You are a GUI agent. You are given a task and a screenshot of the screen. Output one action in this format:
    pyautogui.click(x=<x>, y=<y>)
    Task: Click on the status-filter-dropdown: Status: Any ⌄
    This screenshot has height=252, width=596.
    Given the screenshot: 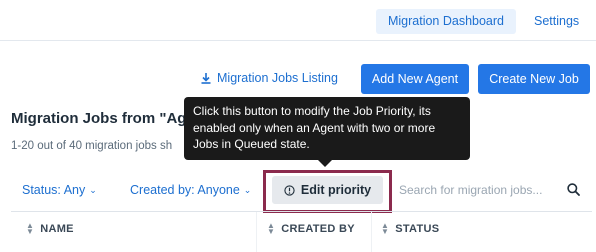 What is the action you would take?
    pyautogui.click(x=59, y=190)
    